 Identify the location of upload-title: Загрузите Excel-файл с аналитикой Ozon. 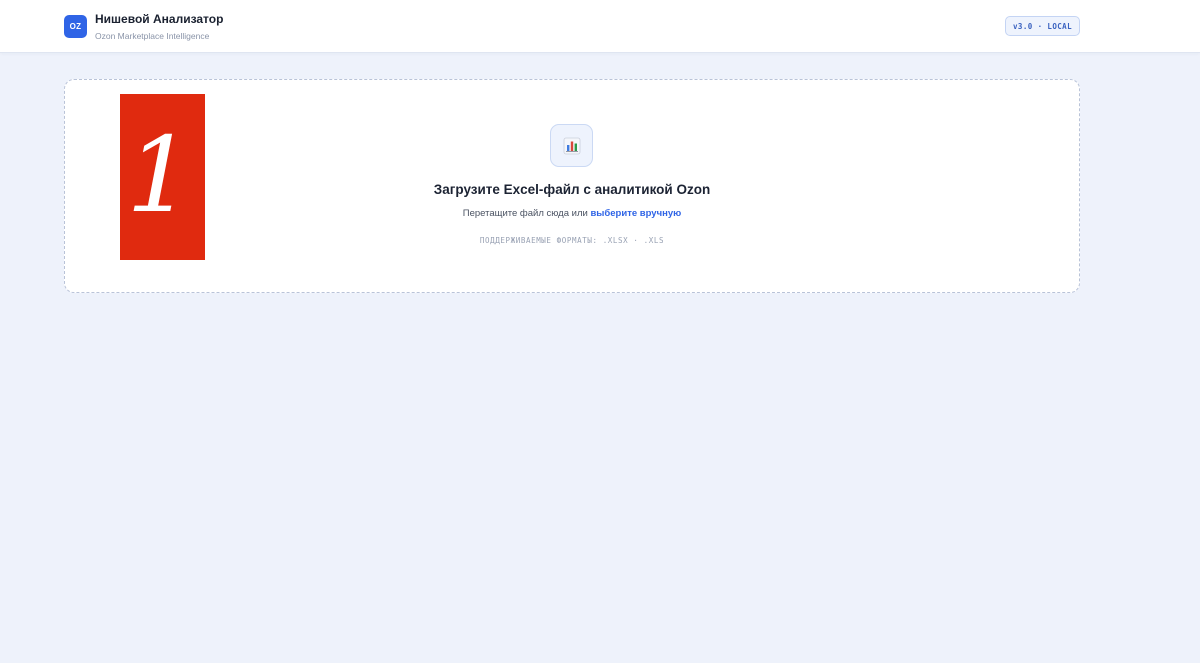
(572, 189).